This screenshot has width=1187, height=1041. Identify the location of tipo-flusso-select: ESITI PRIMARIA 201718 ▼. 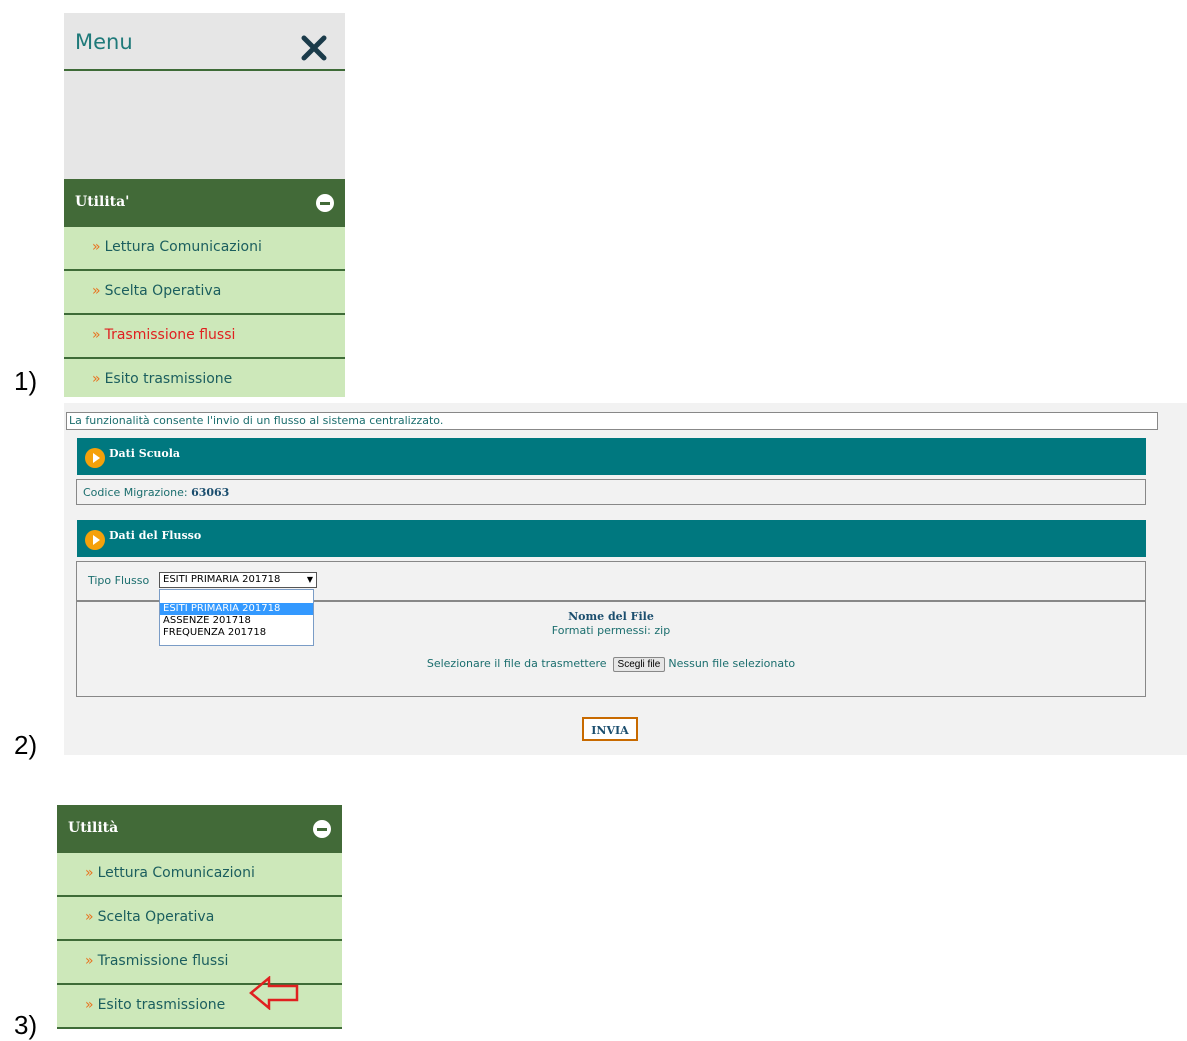
(238, 580).